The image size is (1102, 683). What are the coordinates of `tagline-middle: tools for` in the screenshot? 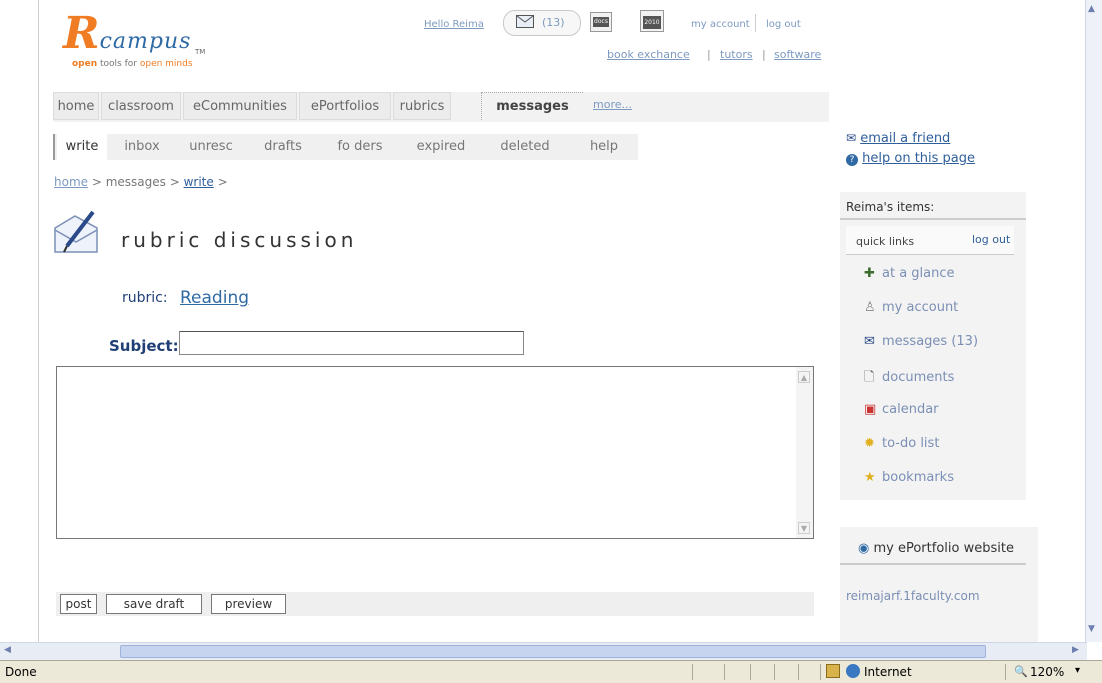 It's located at (118, 64).